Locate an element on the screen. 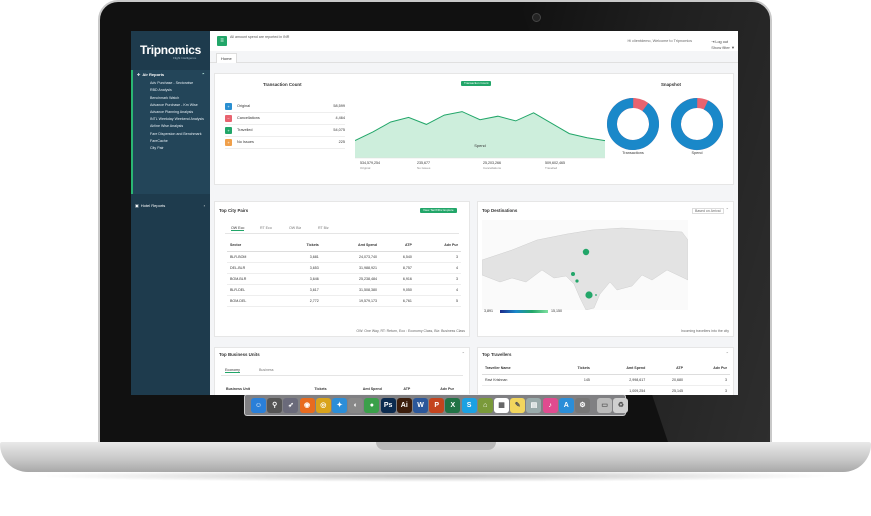 This screenshot has width=871, height=516. table-row: BOM-BLR 3,646 25,238,484 6,916 3 is located at coordinates (344, 279).